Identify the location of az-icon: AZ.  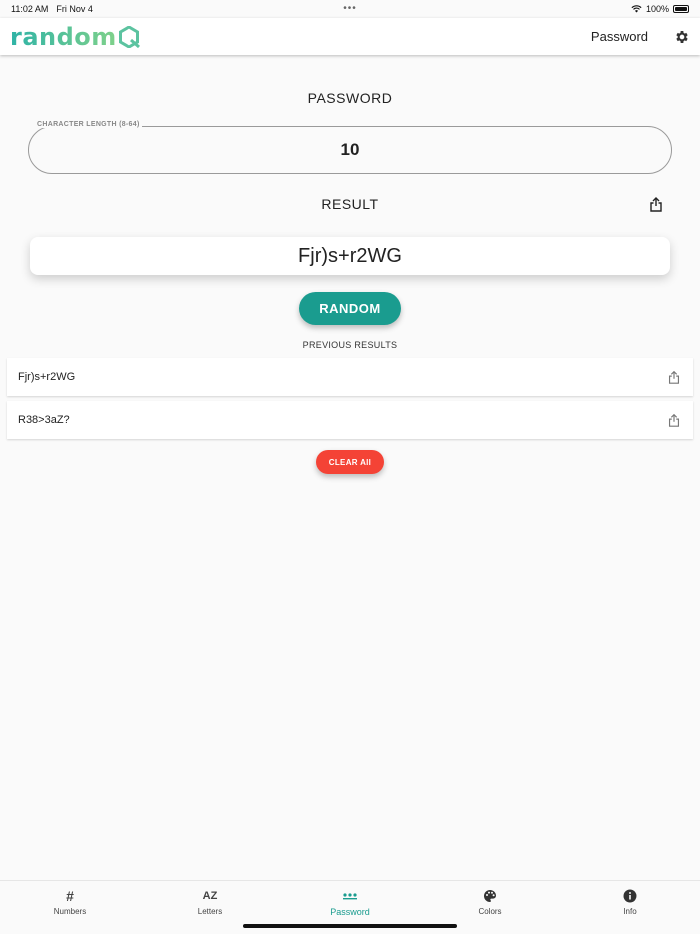
(210, 896).